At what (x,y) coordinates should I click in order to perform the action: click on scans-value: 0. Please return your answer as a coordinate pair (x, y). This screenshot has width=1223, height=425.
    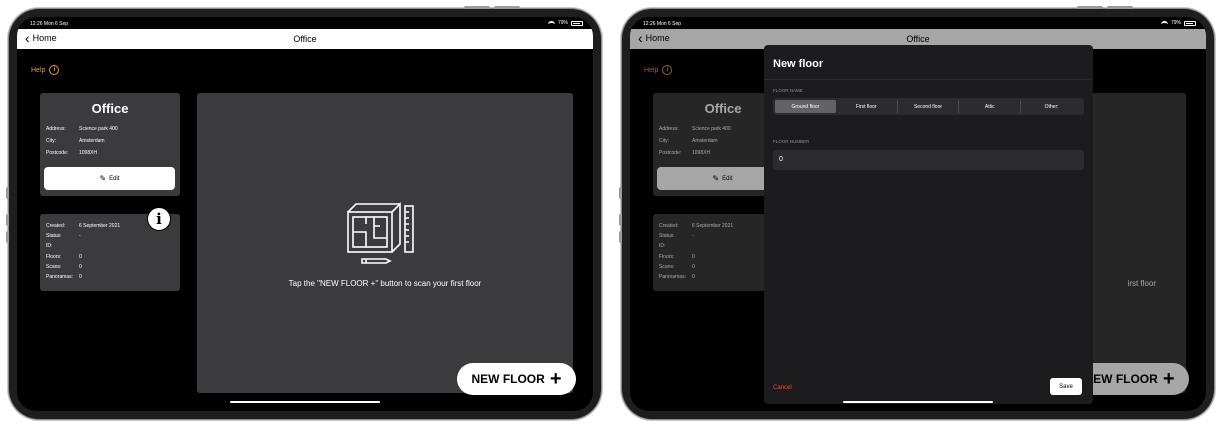
    Looking at the image, I should click on (80, 267).